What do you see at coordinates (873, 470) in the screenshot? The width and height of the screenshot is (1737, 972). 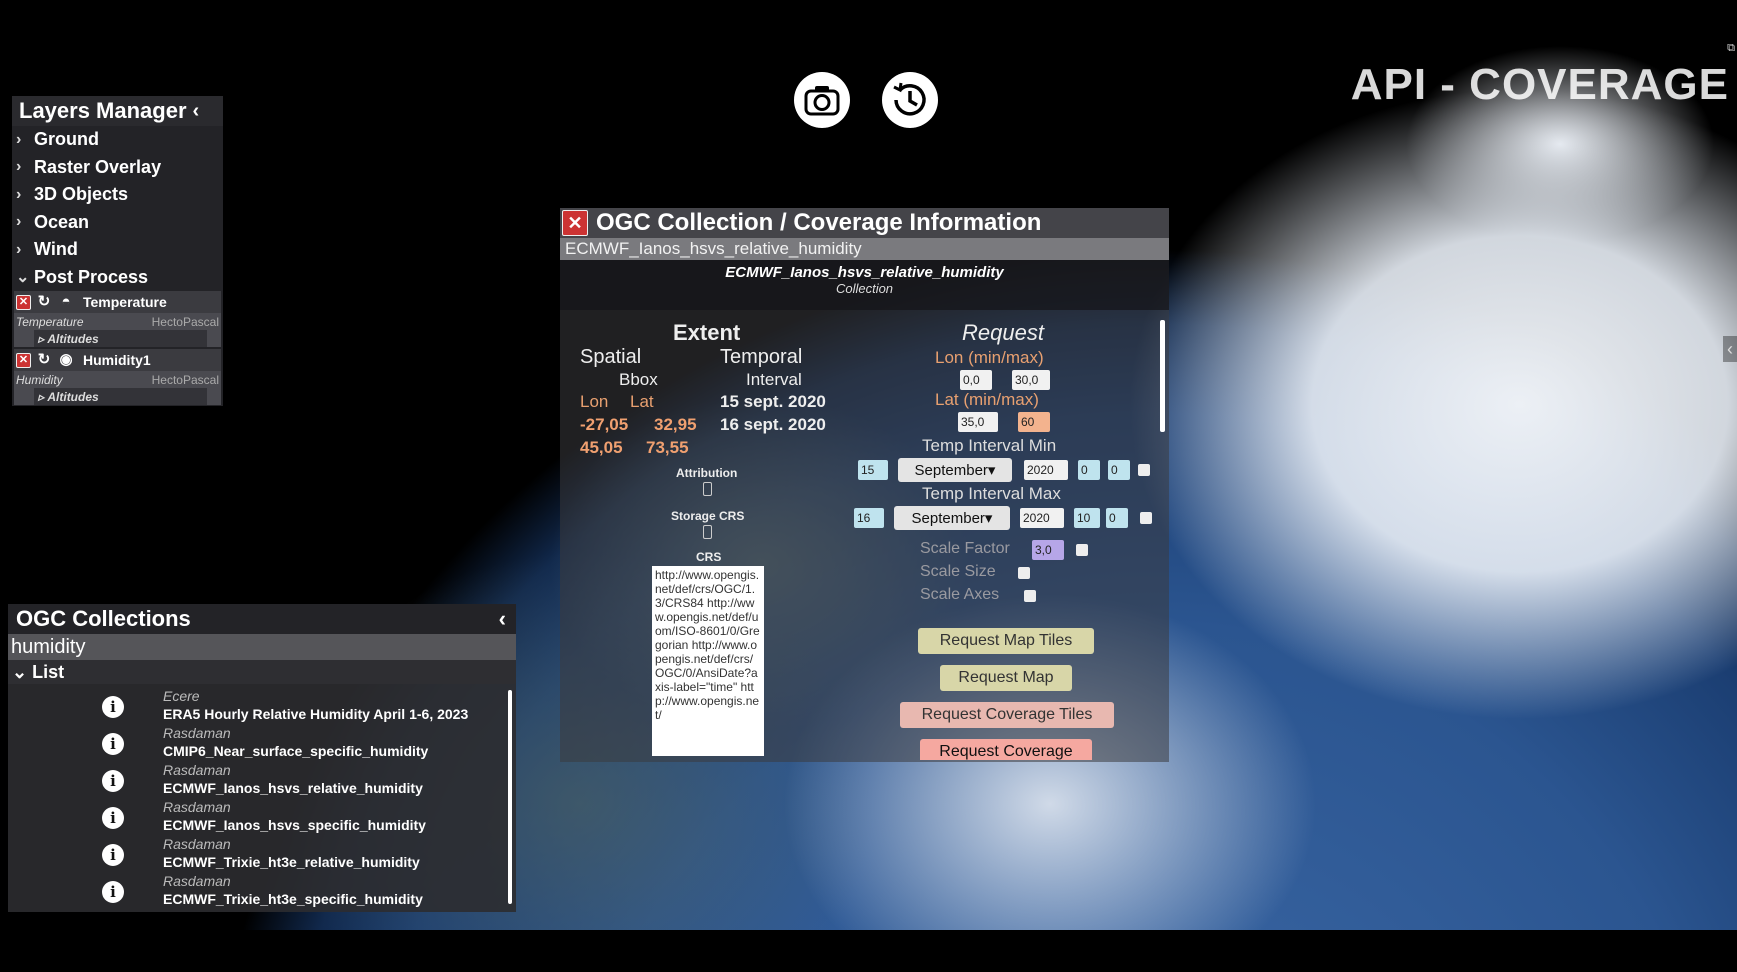 I see `tmin-day-input: 15` at bounding box center [873, 470].